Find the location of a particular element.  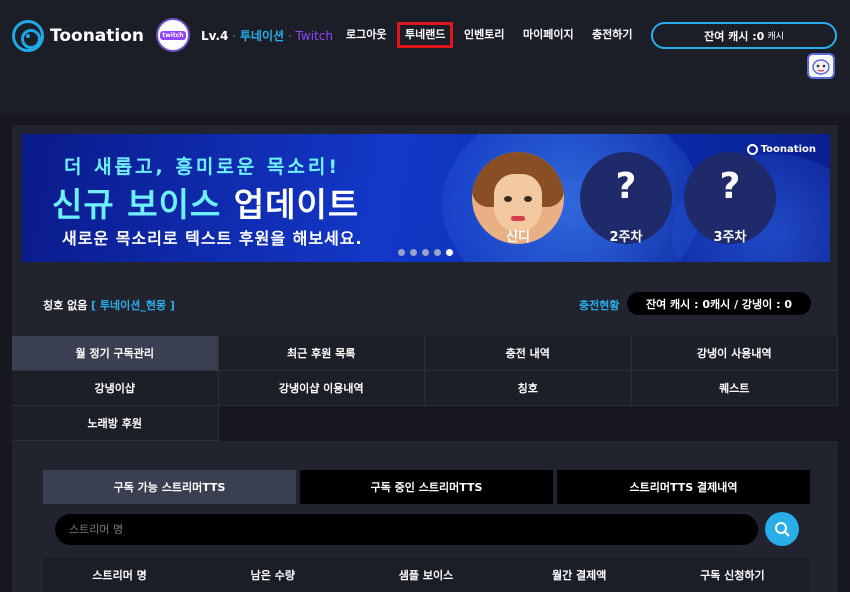

mascot-icon is located at coordinates (821, 66).